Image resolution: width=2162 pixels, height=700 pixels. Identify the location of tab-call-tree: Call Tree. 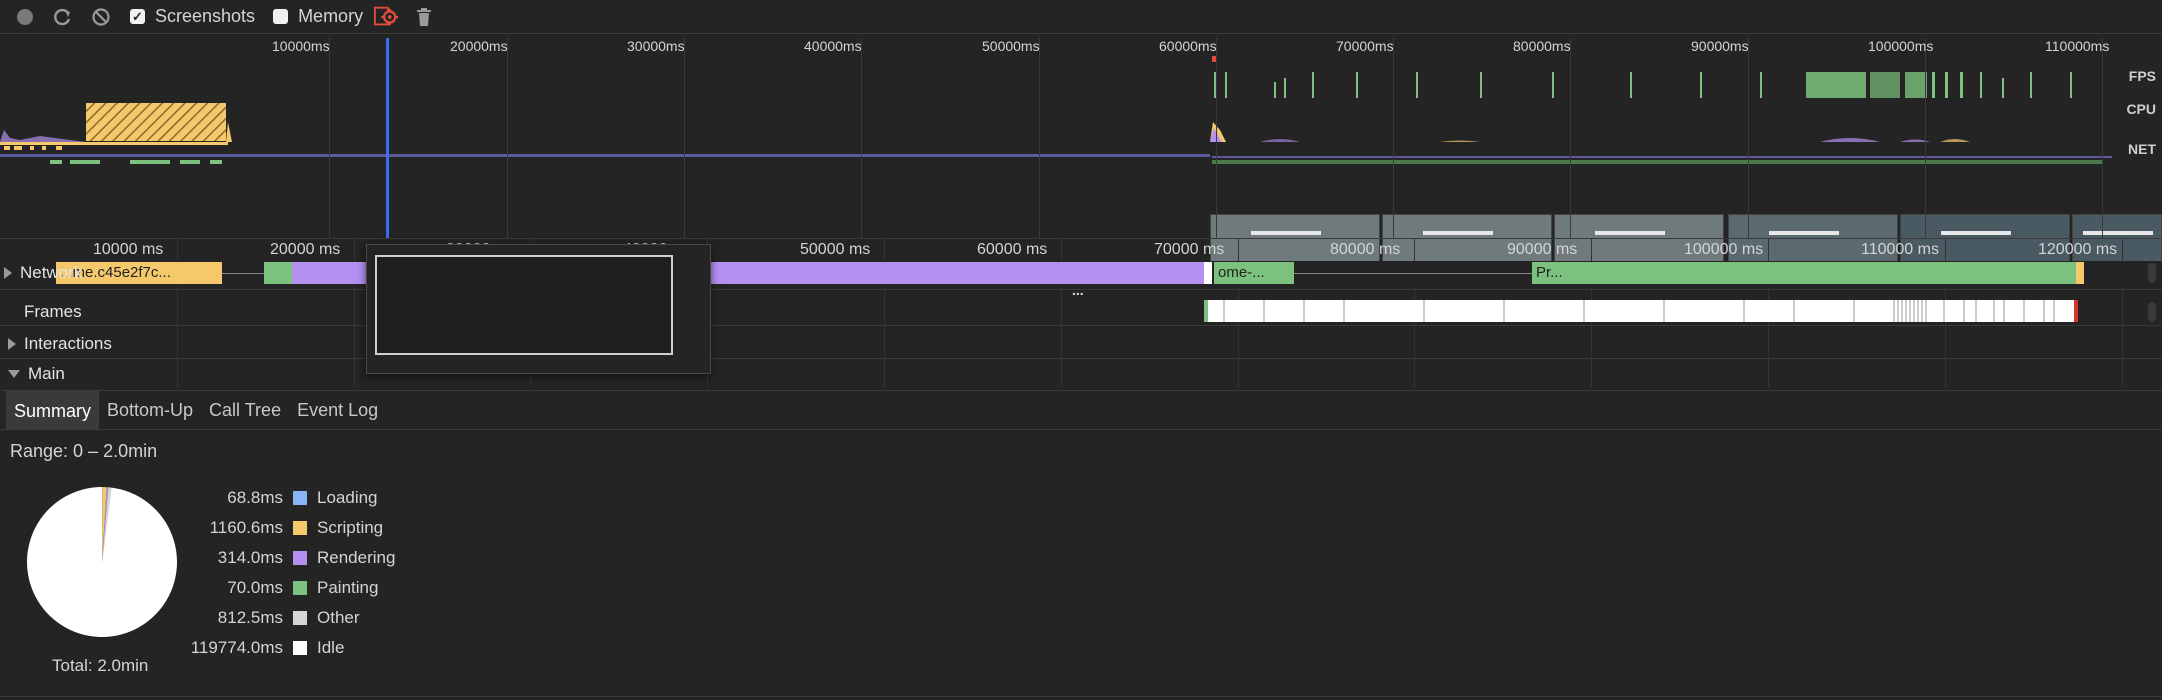
(245, 410).